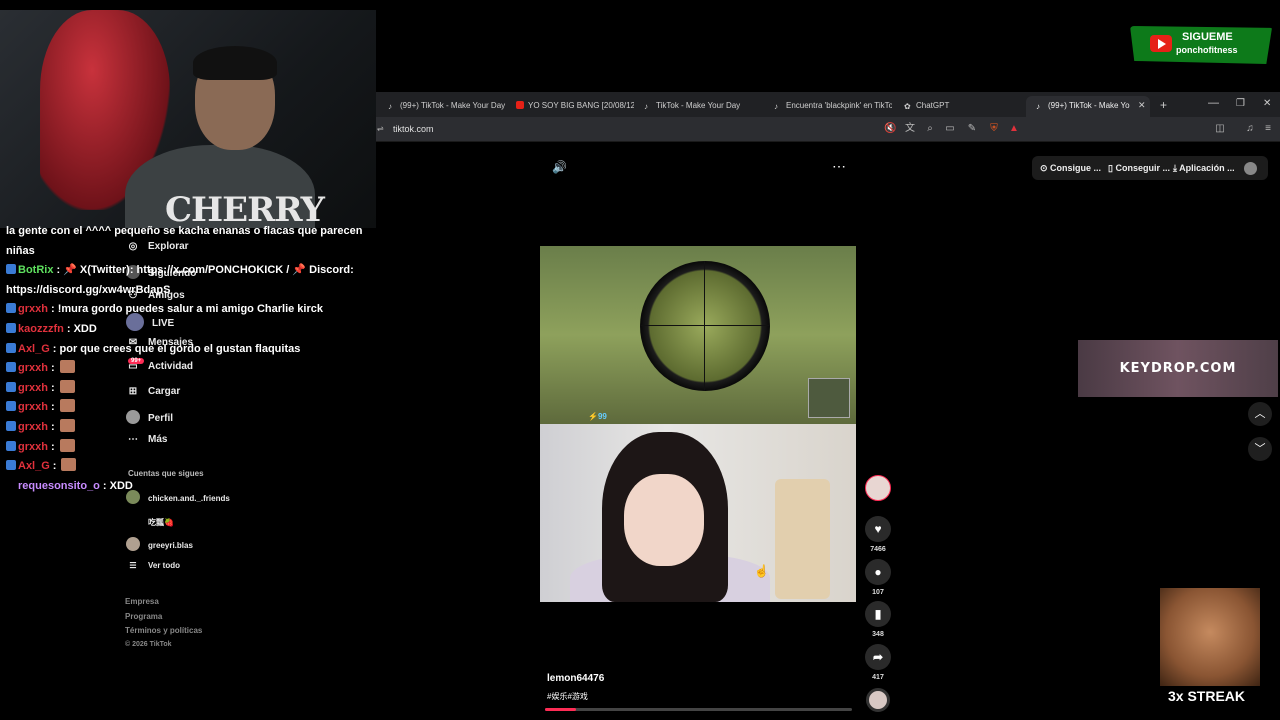  I want to click on sniper-scope, so click(705, 326).